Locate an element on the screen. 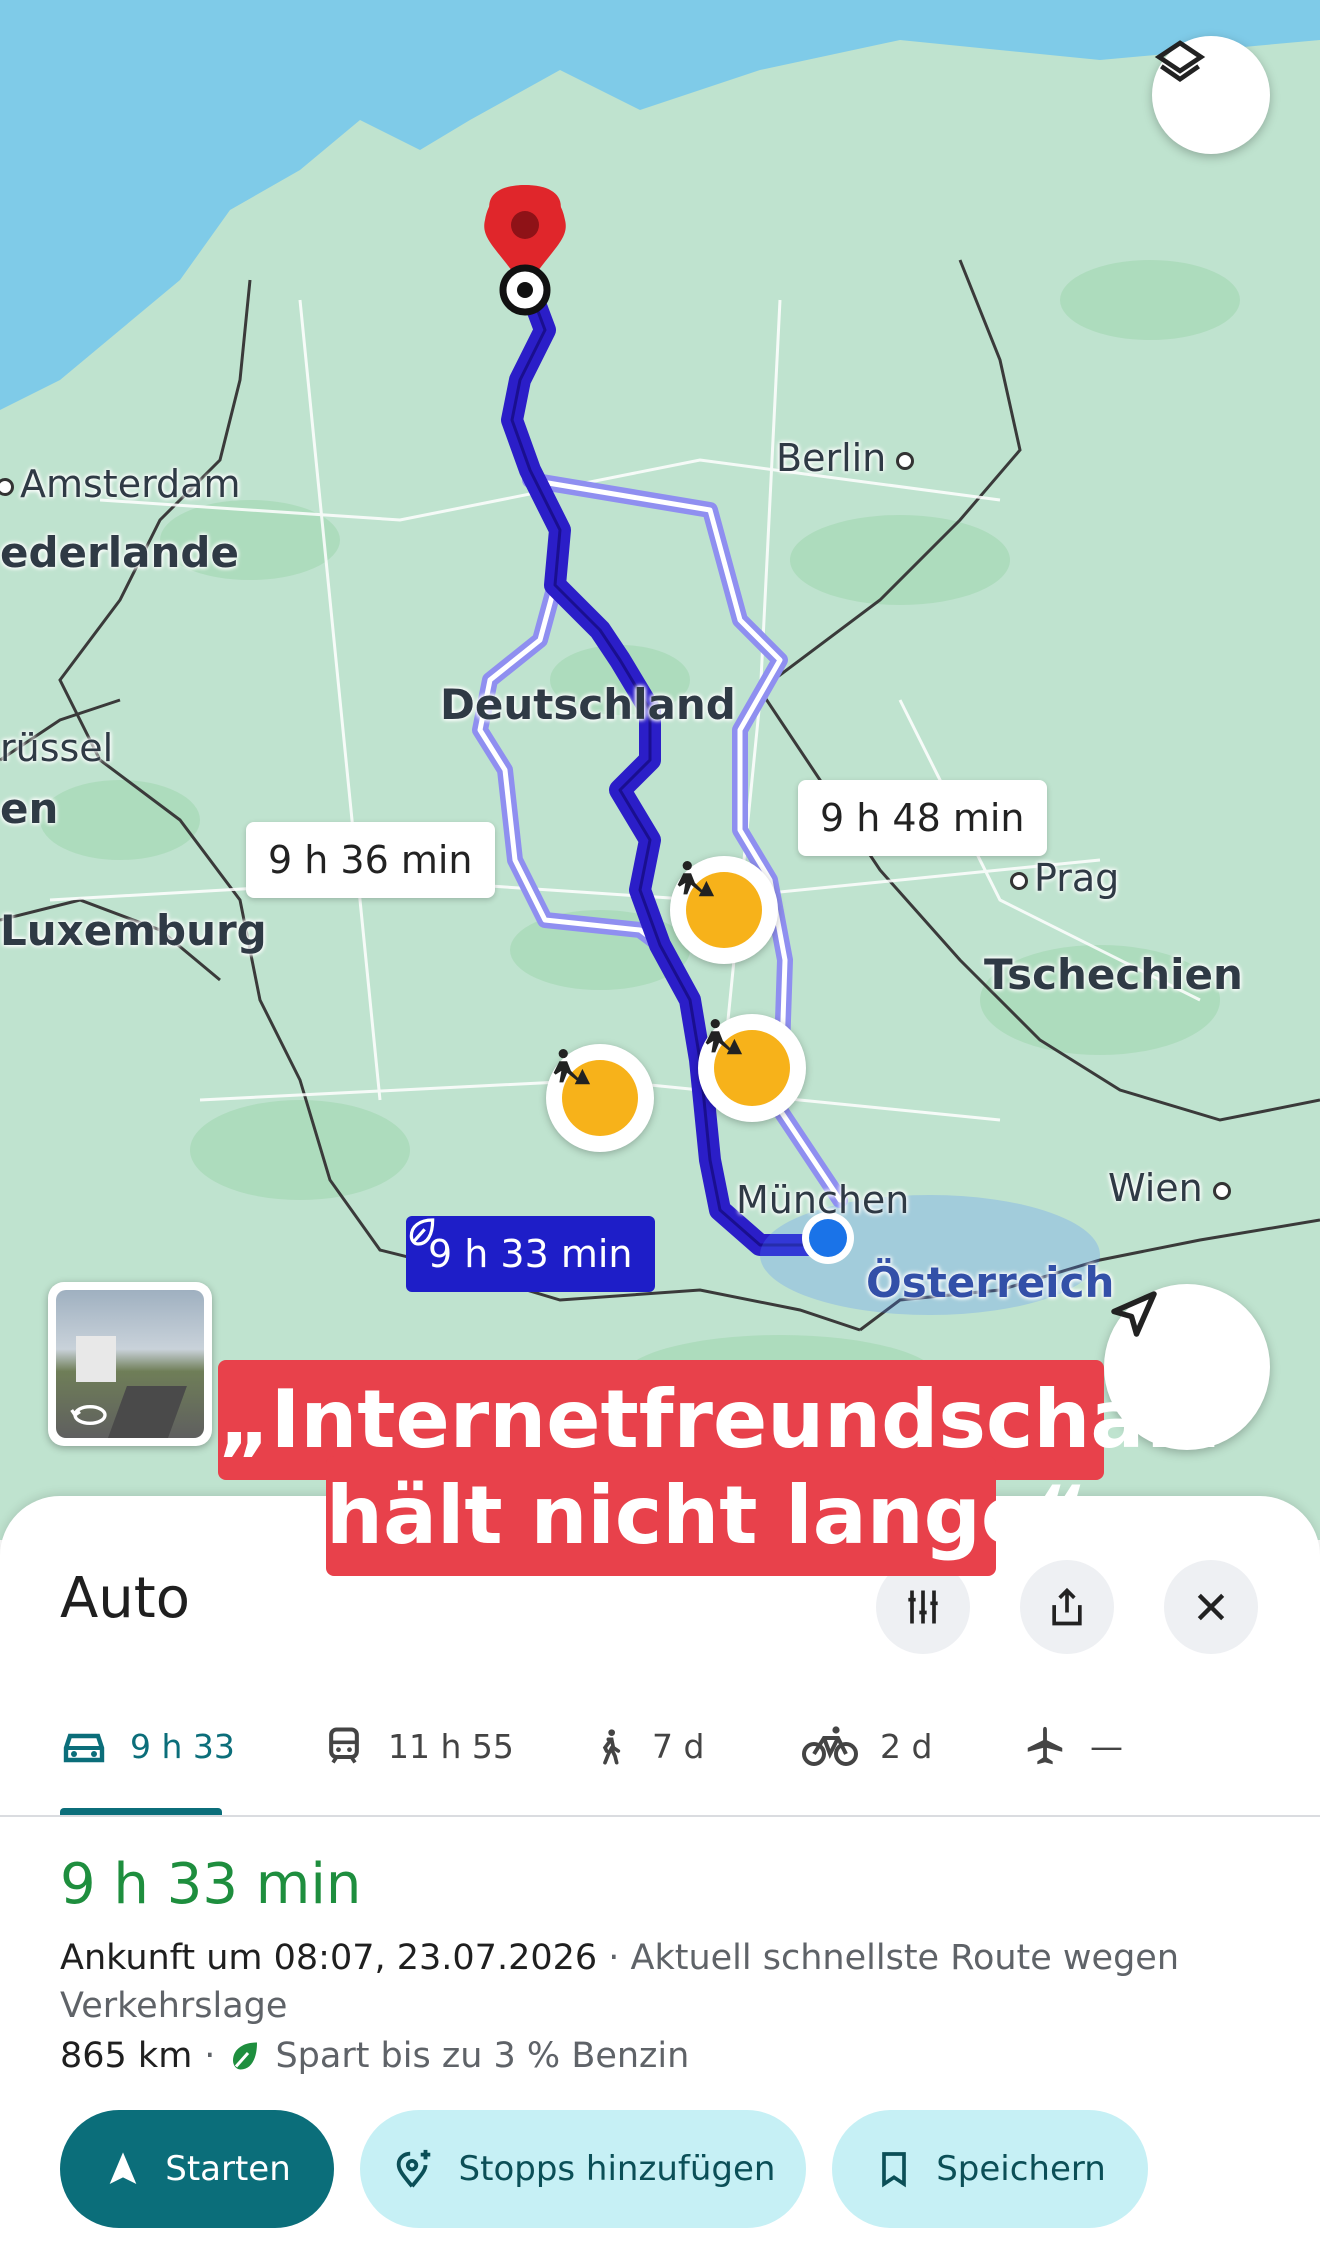 The height and width of the screenshot is (2254, 1320). city-label-amsterdam: Amsterdam is located at coordinates (120, 484).